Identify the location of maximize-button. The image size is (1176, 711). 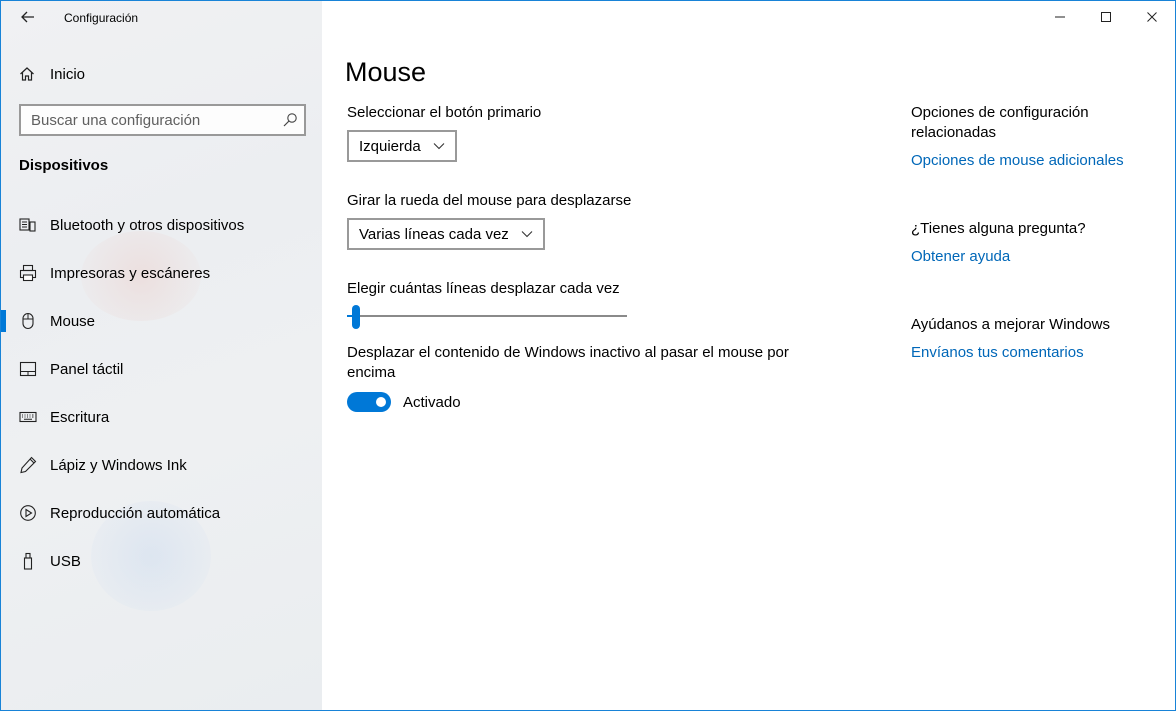
(1106, 17).